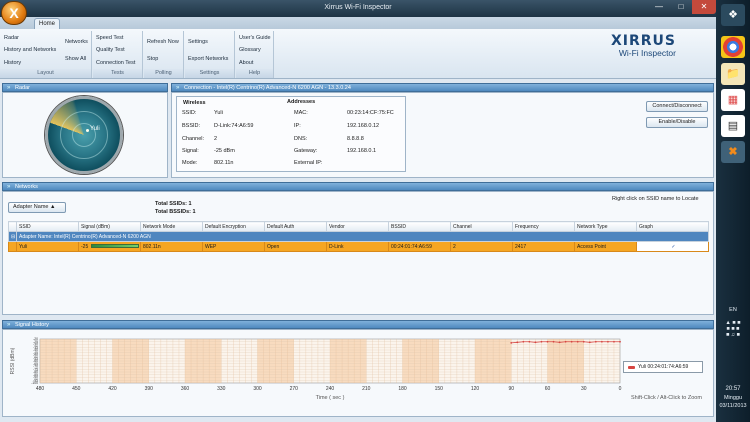 The image size is (750, 422). What do you see at coordinates (47, 246) in the screenshot?
I see `cell-ssid: Yuli` at bounding box center [47, 246].